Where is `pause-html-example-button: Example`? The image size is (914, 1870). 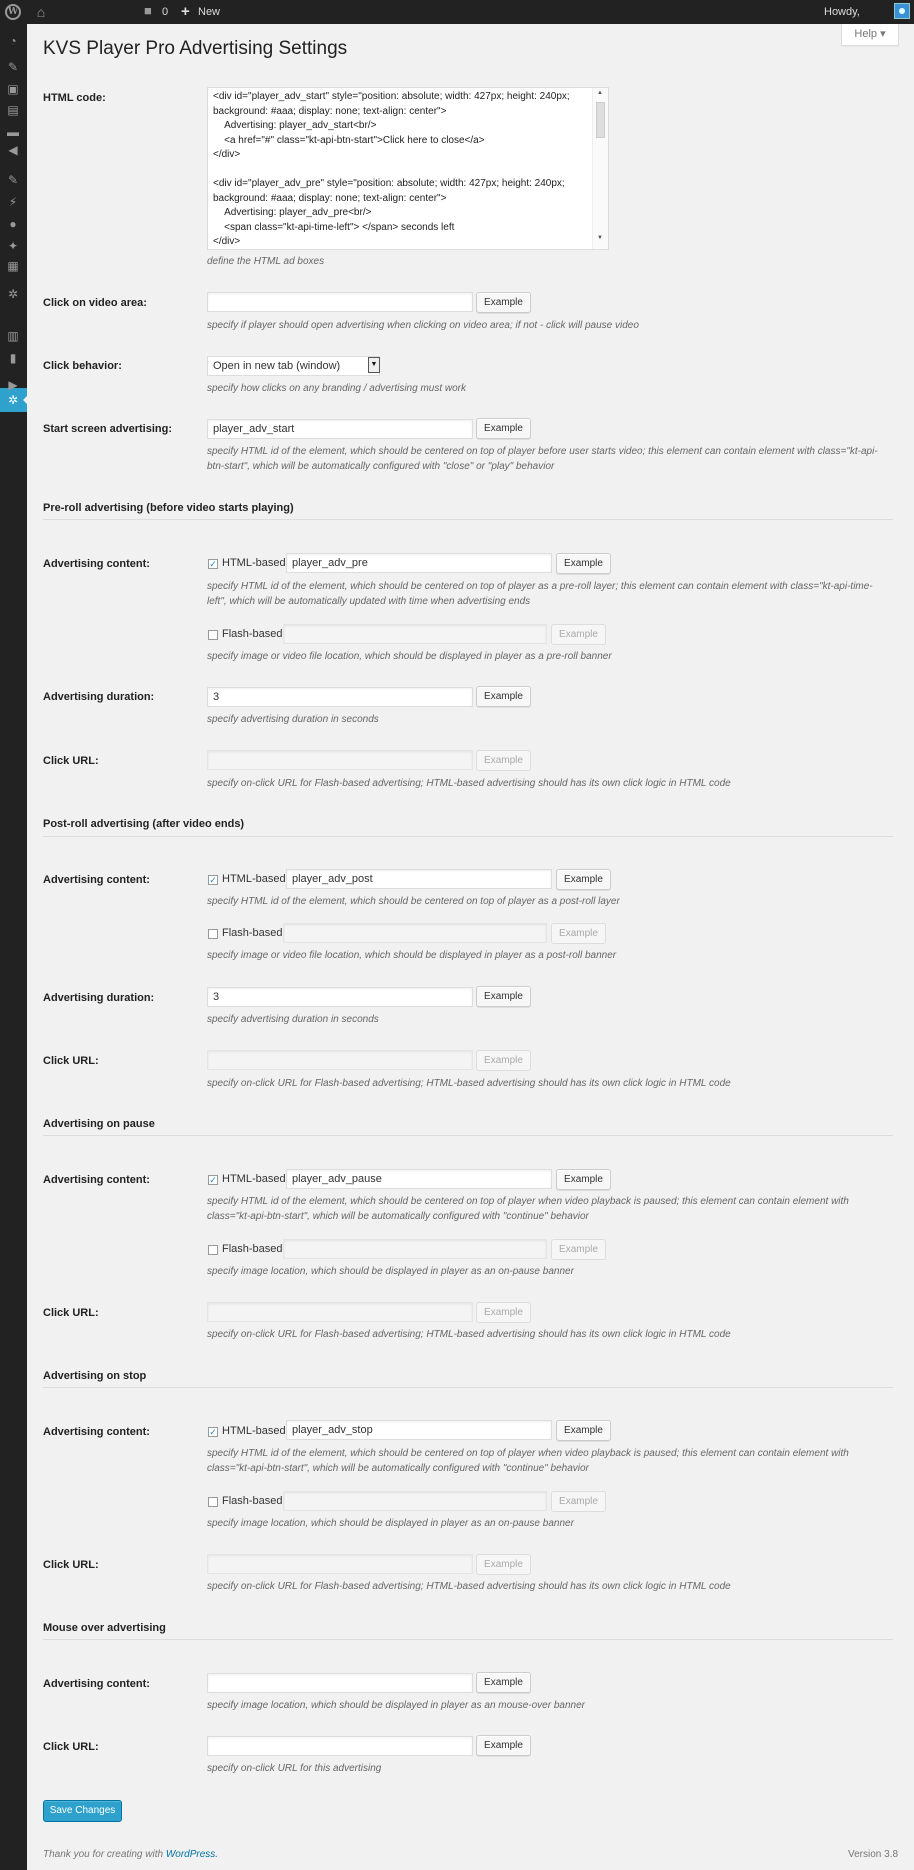 pause-html-example-button: Example is located at coordinates (583, 1179).